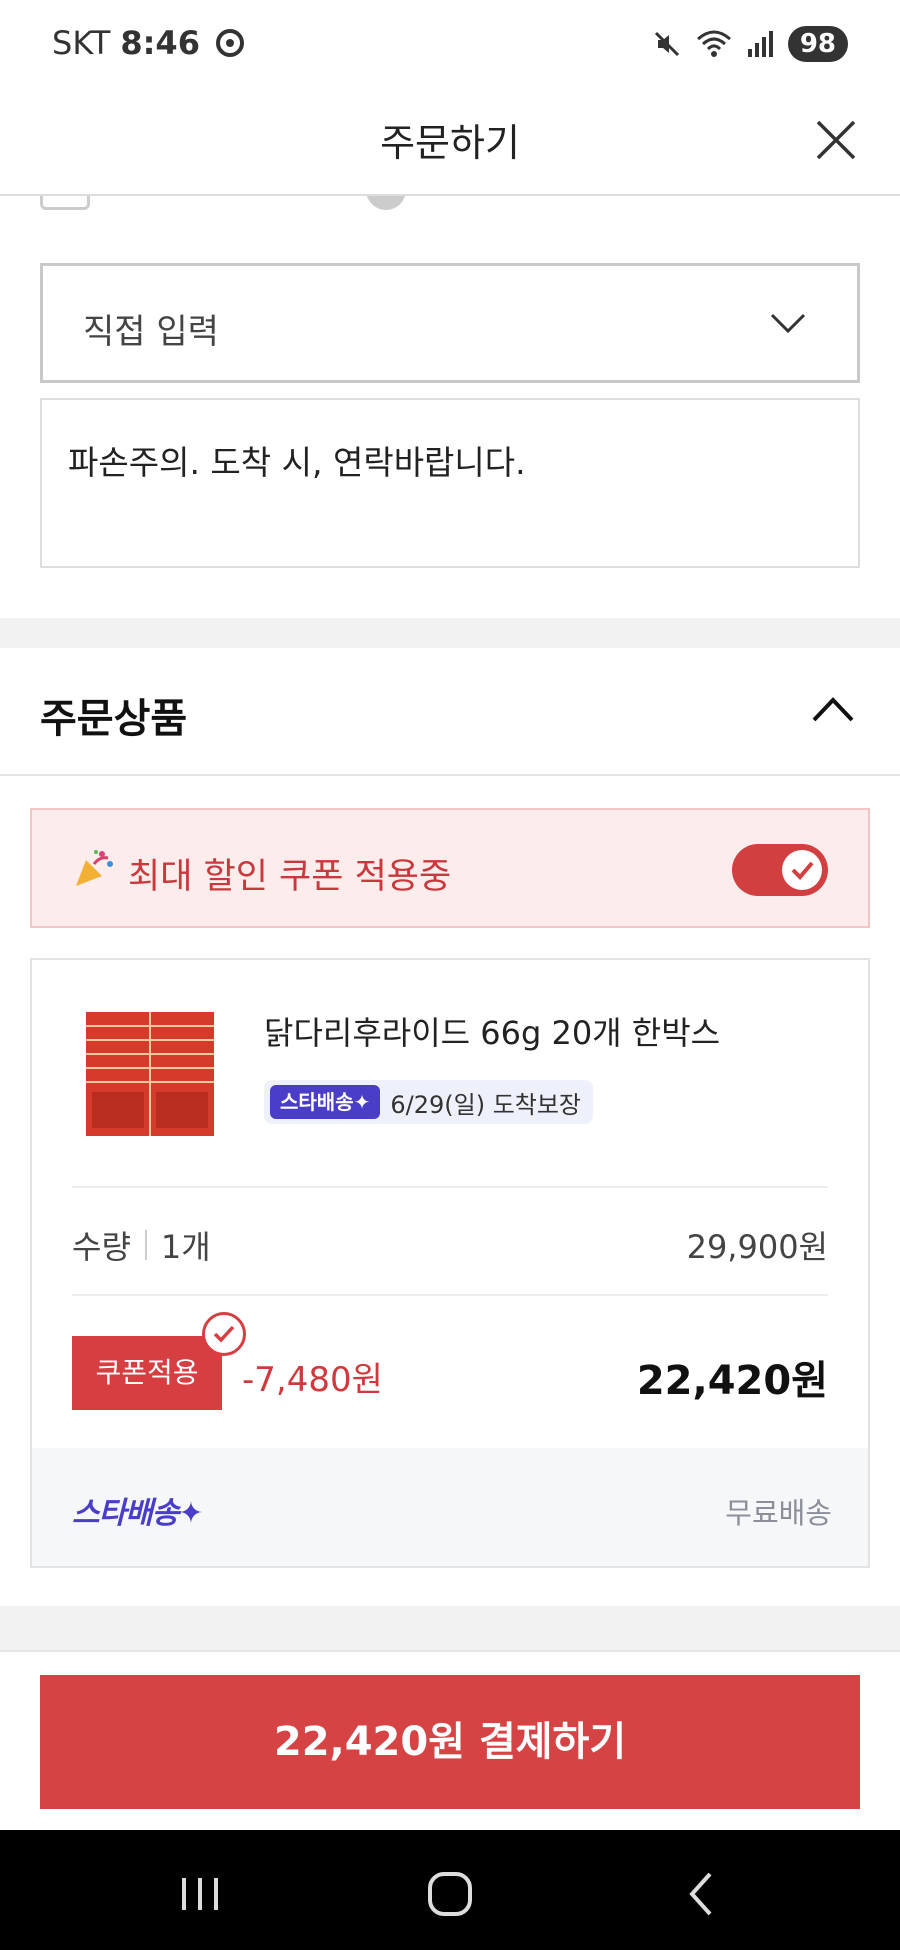 The image size is (900, 1950). Describe the element at coordinates (450, 1742) in the screenshot. I see `pay-button: 22,420원 결제하기` at that location.